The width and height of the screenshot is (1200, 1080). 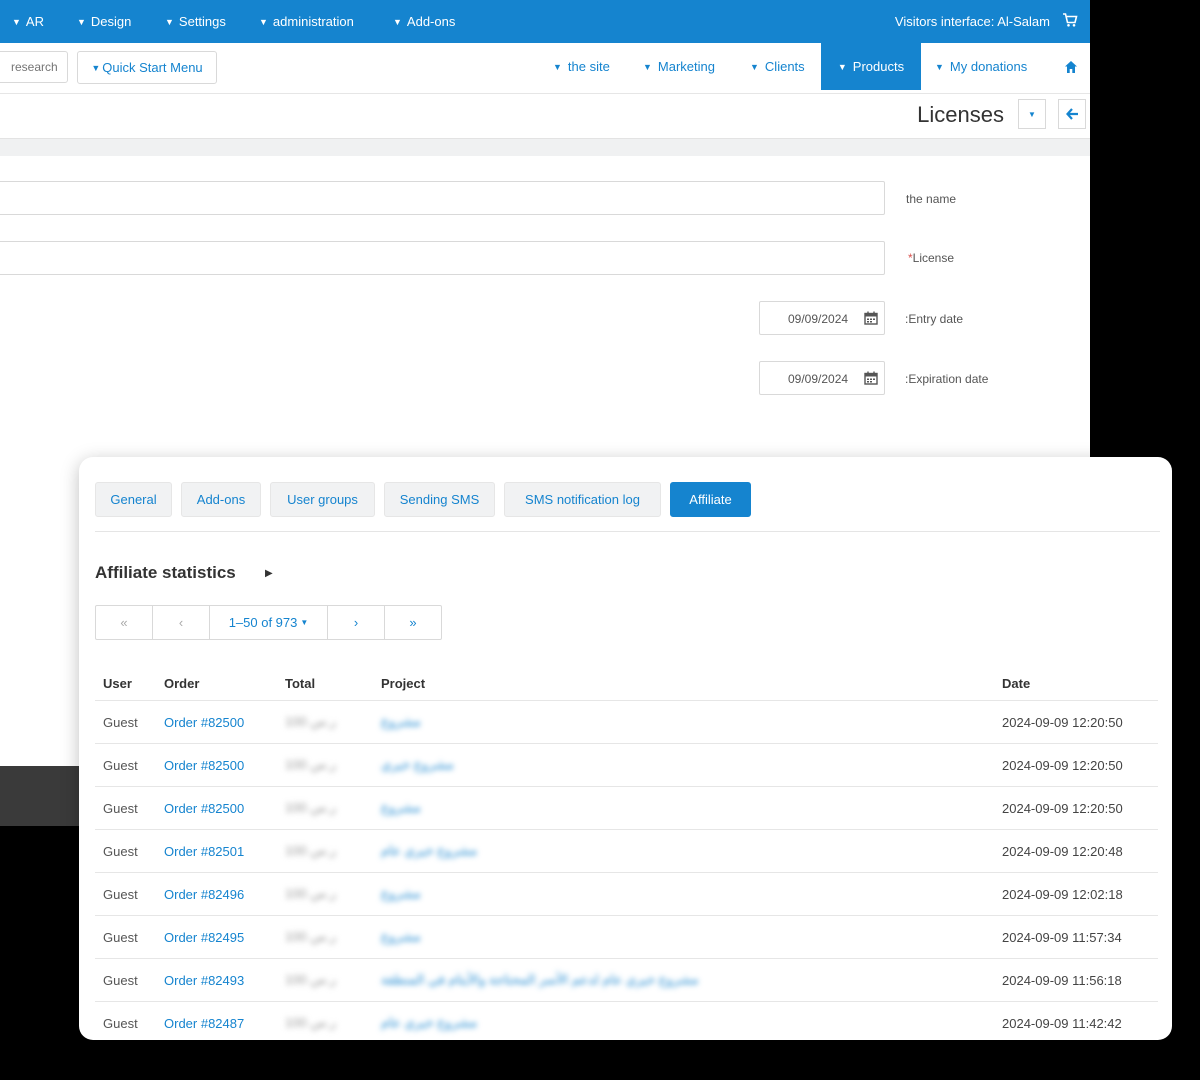 I want to click on search-input, so click(x=34, y=67).